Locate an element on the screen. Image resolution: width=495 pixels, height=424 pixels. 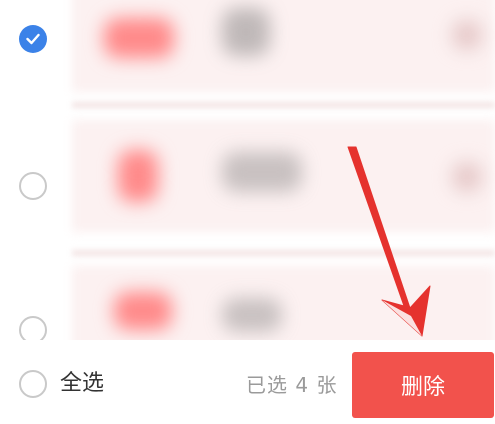
selected-count: 已选 4 张 is located at coordinates (292, 385).